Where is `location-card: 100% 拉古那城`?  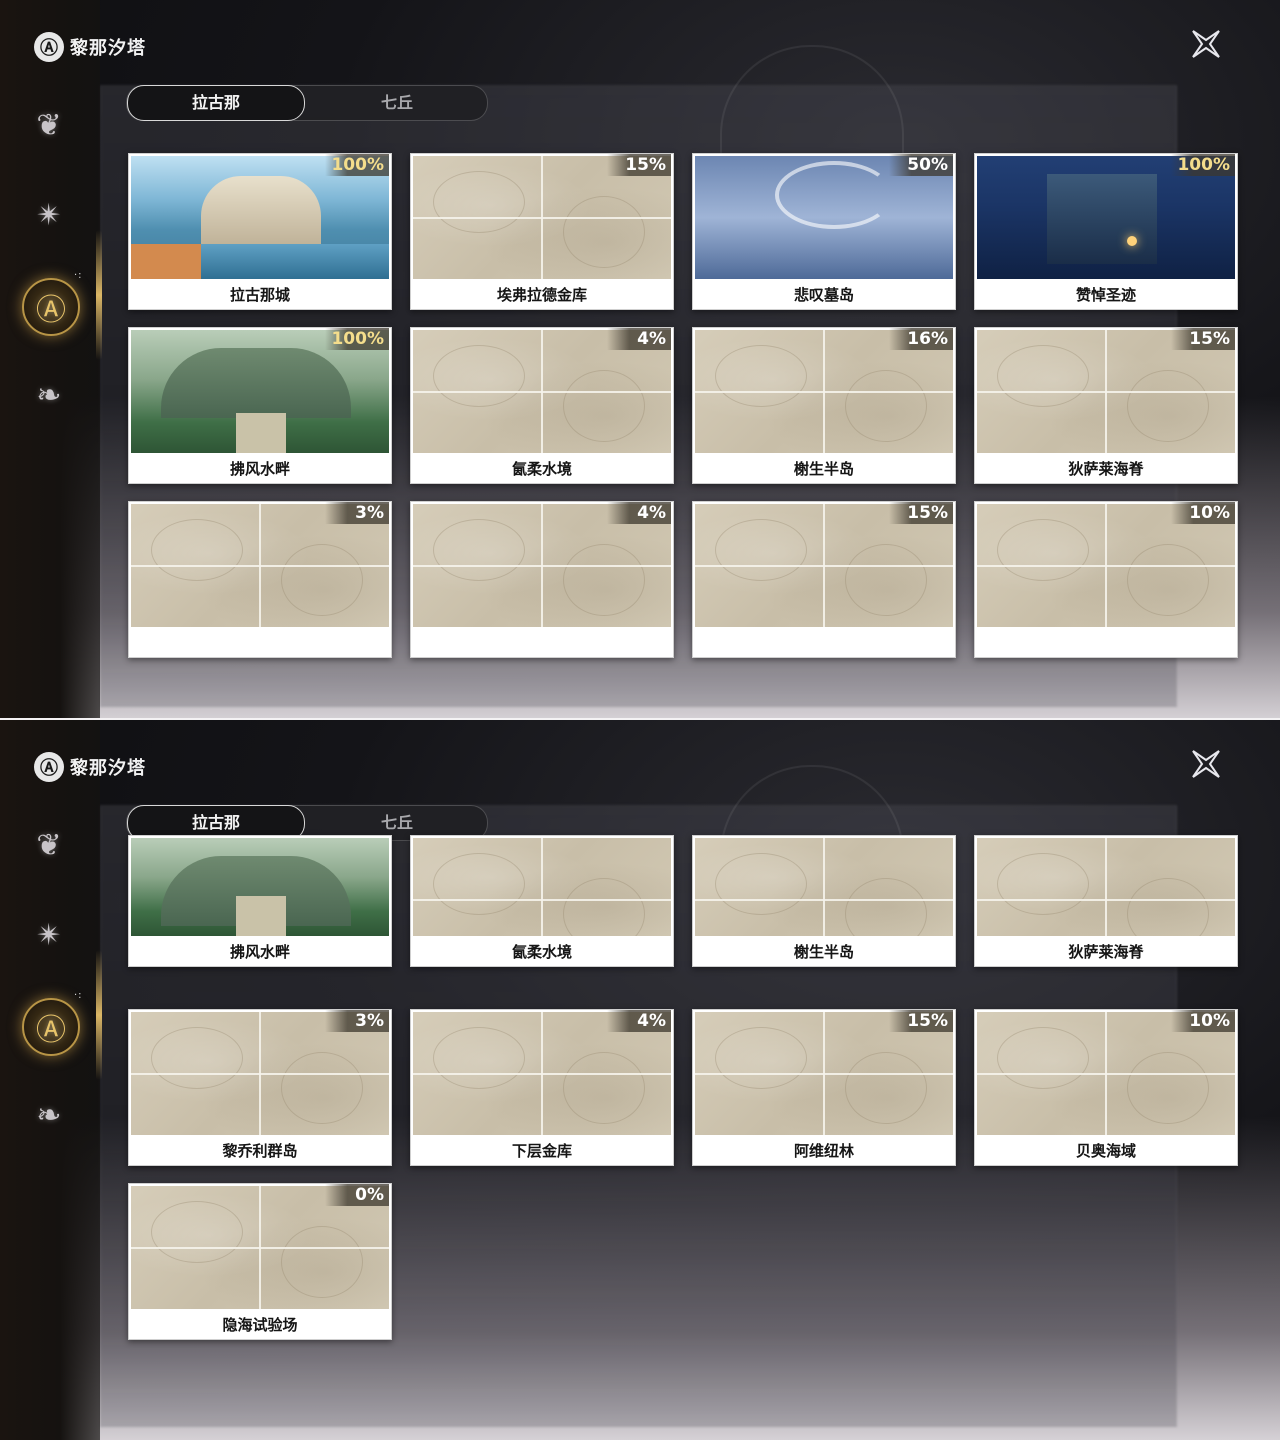 location-card: 100% 拉古那城 is located at coordinates (260, 231).